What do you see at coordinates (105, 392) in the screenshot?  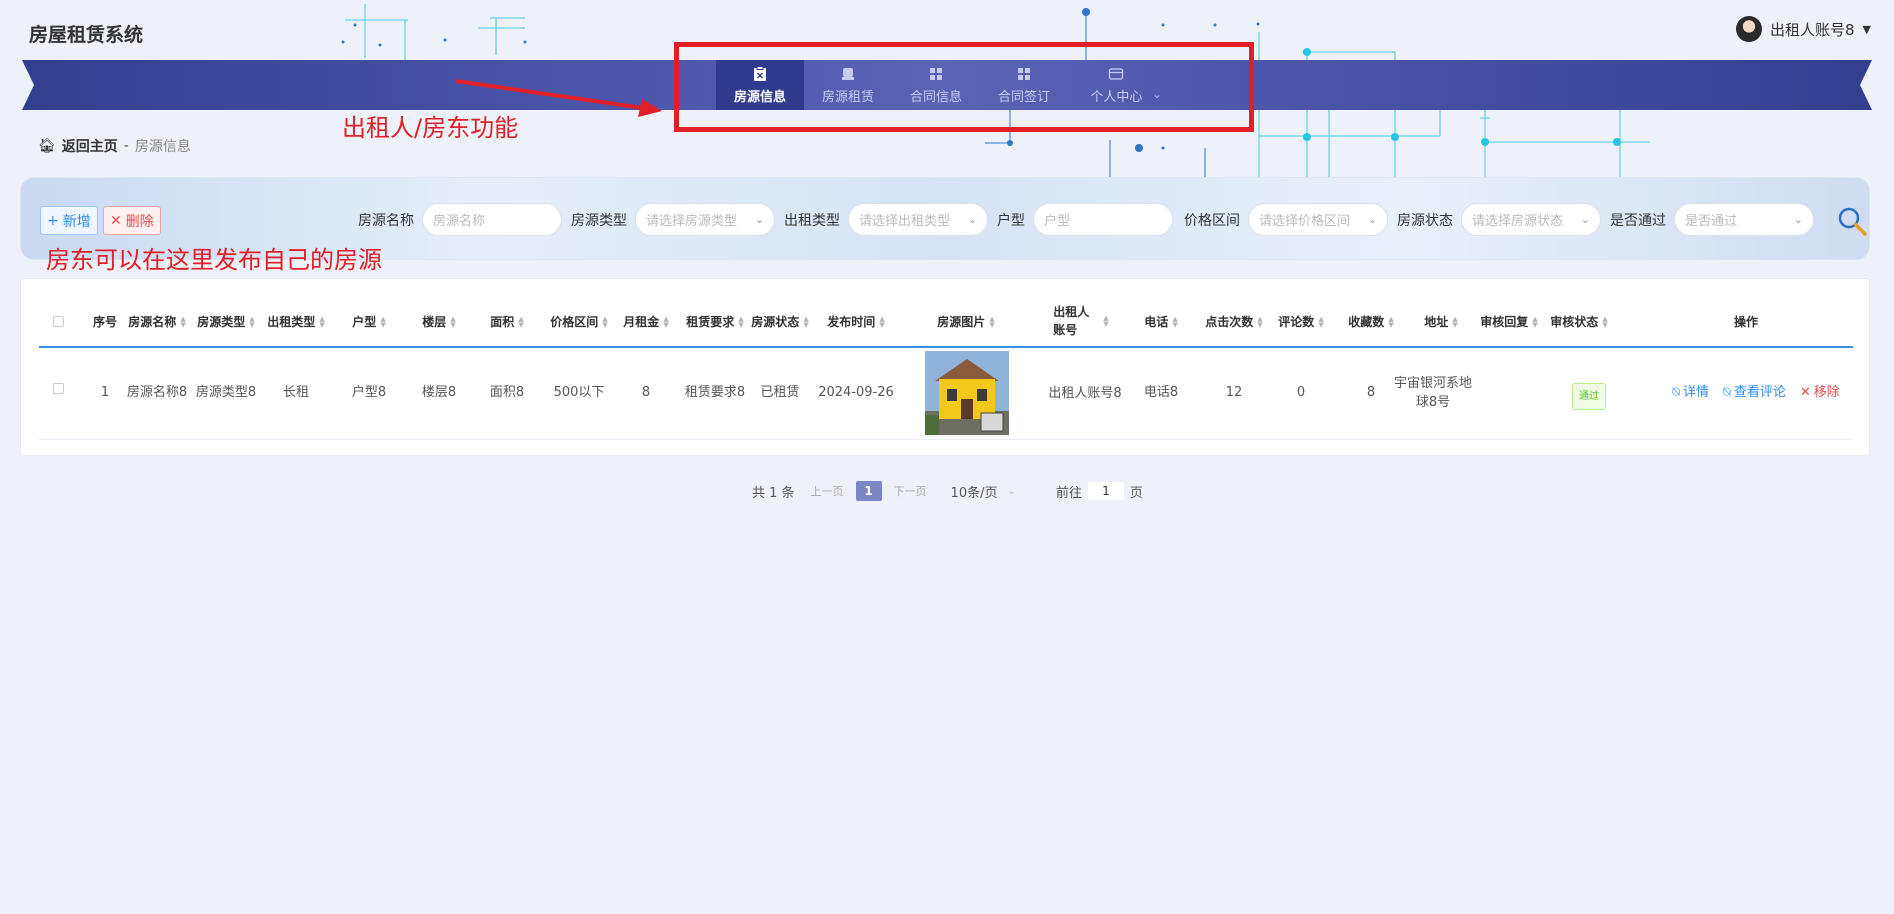 I see `cell-index: 1` at bounding box center [105, 392].